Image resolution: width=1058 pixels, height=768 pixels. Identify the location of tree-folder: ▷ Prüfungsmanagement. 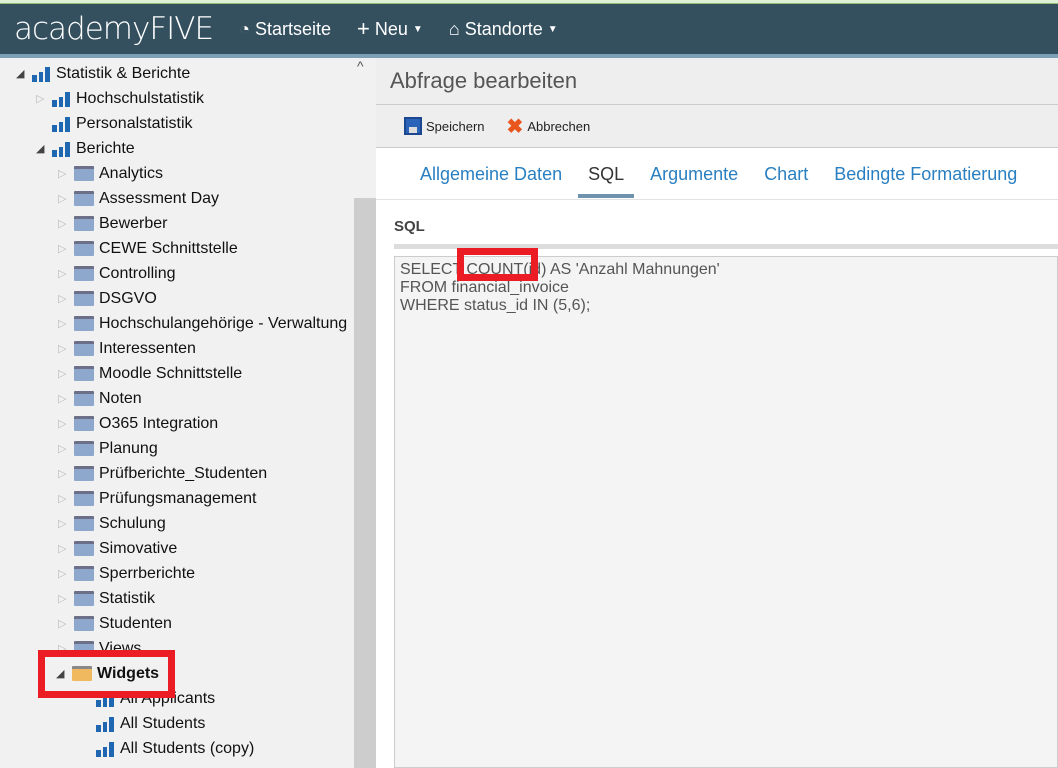
(157, 498).